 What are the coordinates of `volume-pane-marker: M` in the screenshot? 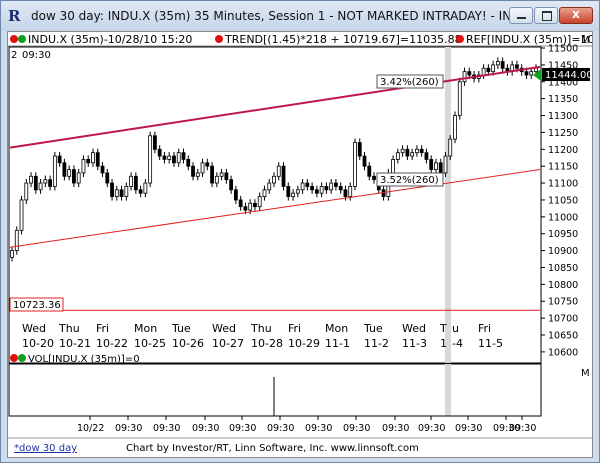 It's located at (585, 373).